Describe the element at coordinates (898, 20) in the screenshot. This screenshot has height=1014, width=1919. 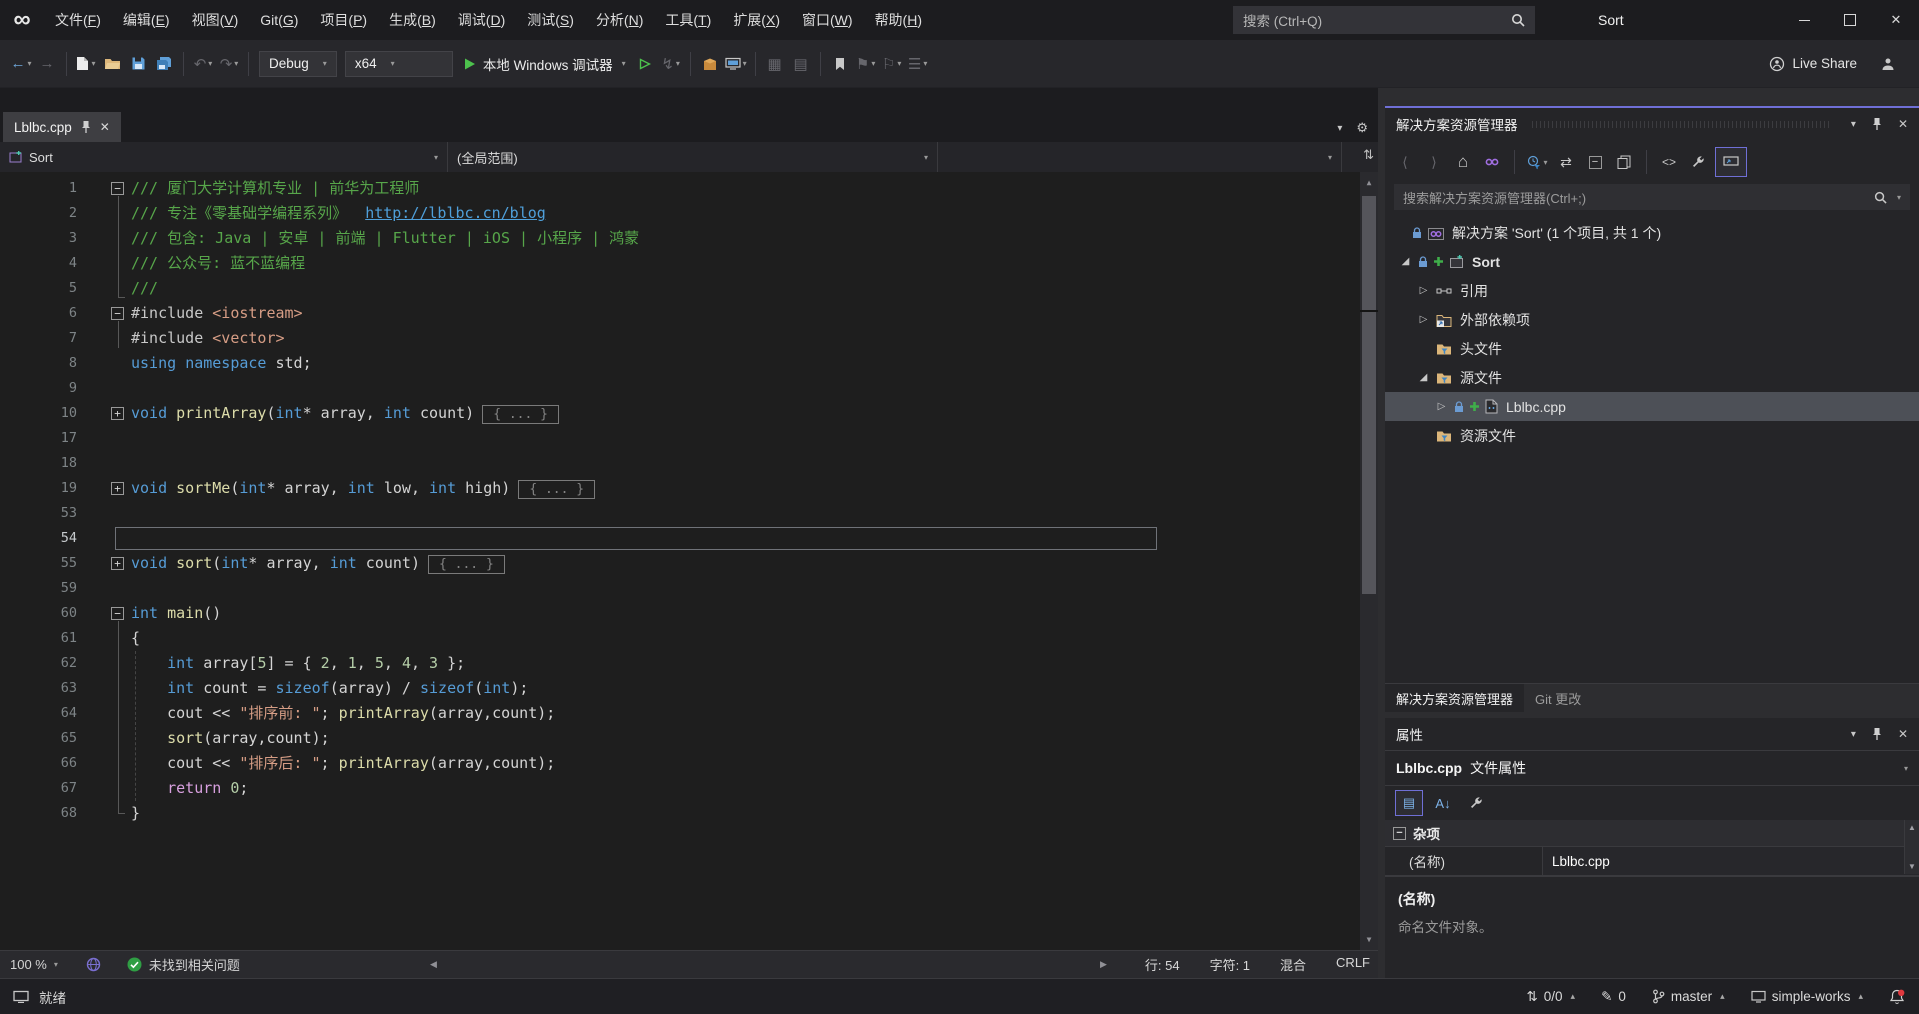
I see `menu-item-12: 帮助(H)` at that location.